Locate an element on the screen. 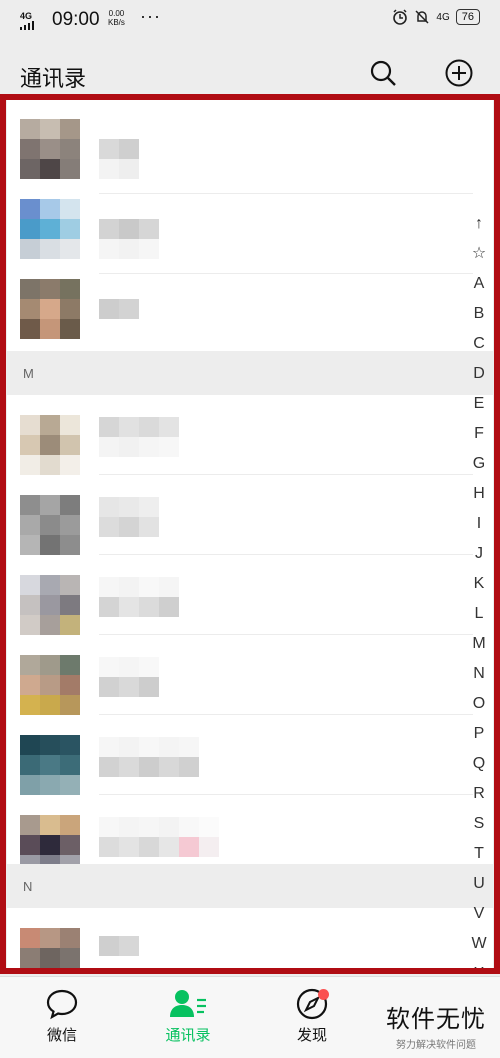 Image resolution: width=500 pixels, height=1058 pixels. notification-dot is located at coordinates (323, 994).